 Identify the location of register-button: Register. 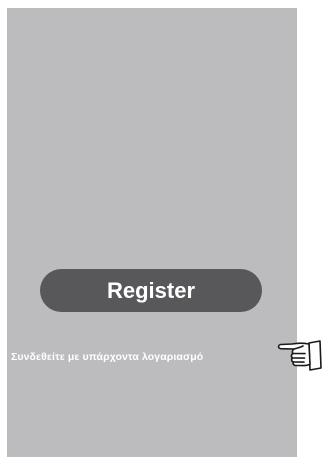
(151, 290).